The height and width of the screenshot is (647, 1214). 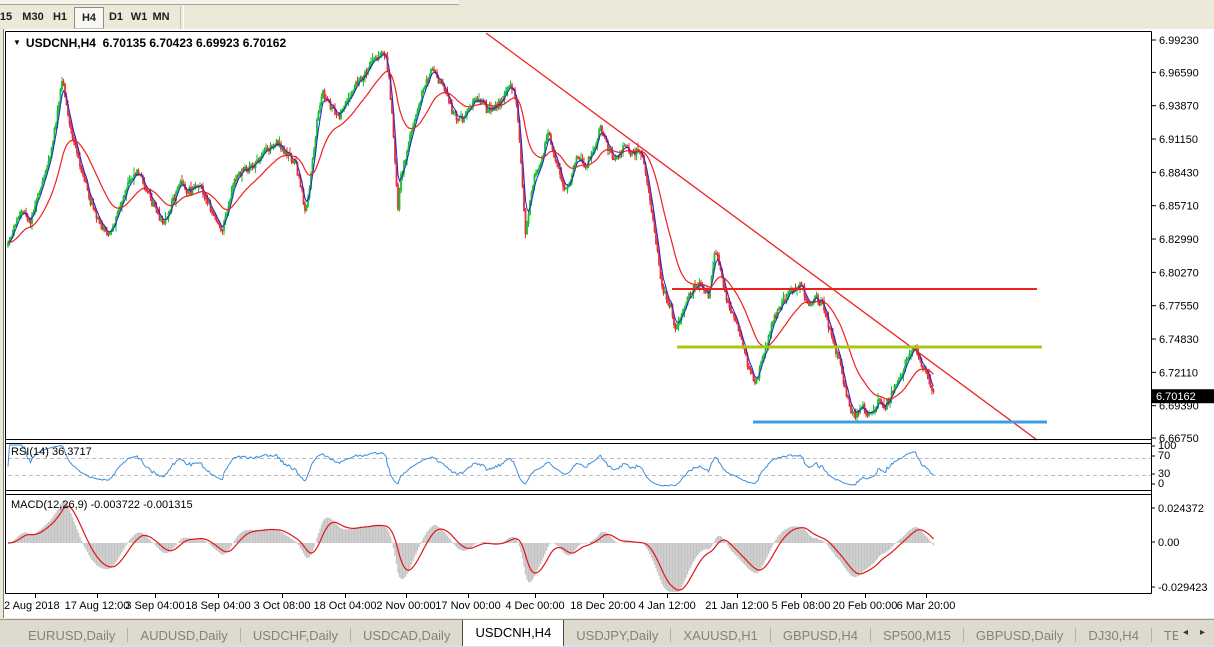 I want to click on rsi-axis-label: 0, so click(x=1161, y=484).